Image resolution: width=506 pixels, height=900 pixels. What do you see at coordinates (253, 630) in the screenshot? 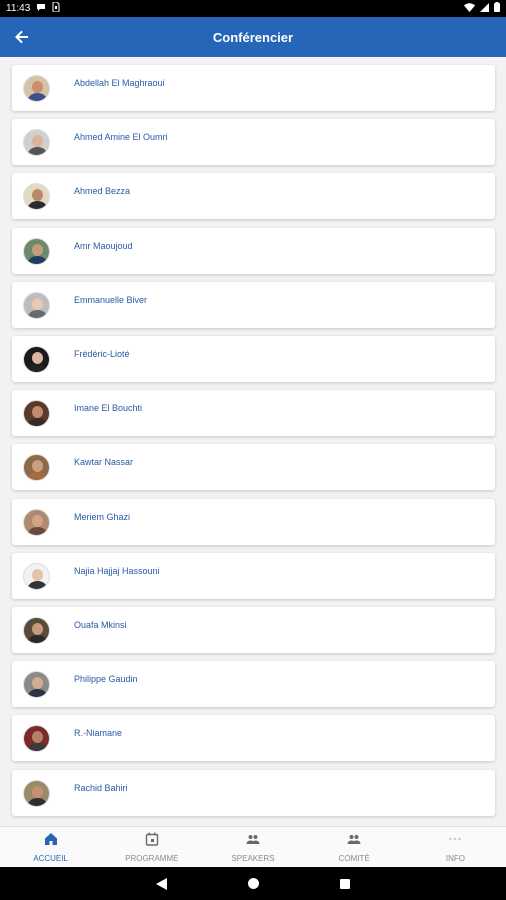
I see `speaker-card: Ouafa Mkinsi` at bounding box center [253, 630].